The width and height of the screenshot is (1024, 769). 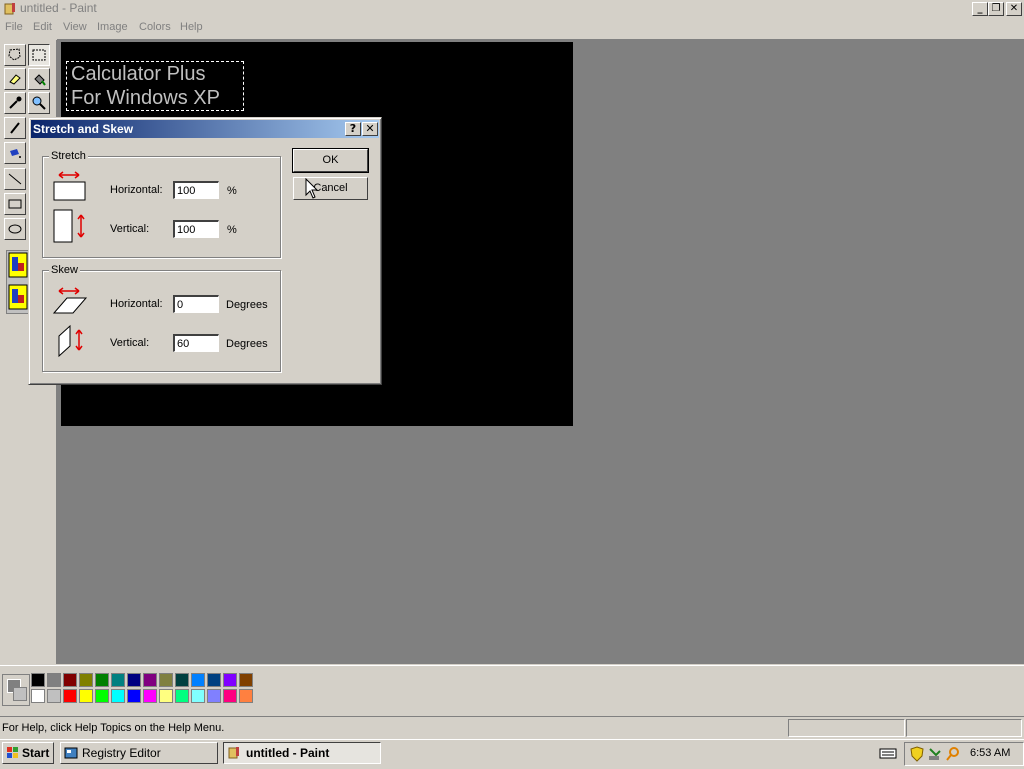 I want to click on menu-help: Help, so click(x=191, y=27).